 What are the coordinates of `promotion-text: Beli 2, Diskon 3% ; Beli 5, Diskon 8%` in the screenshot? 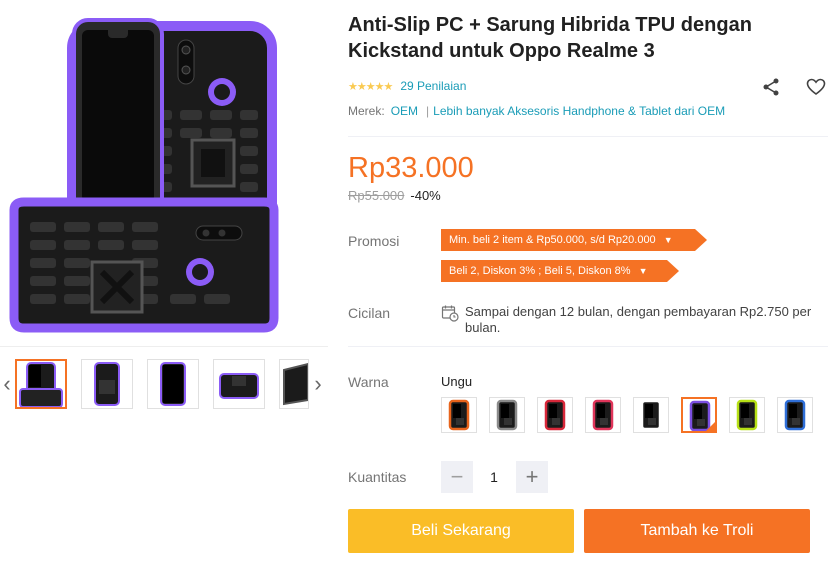 It's located at (540, 271).